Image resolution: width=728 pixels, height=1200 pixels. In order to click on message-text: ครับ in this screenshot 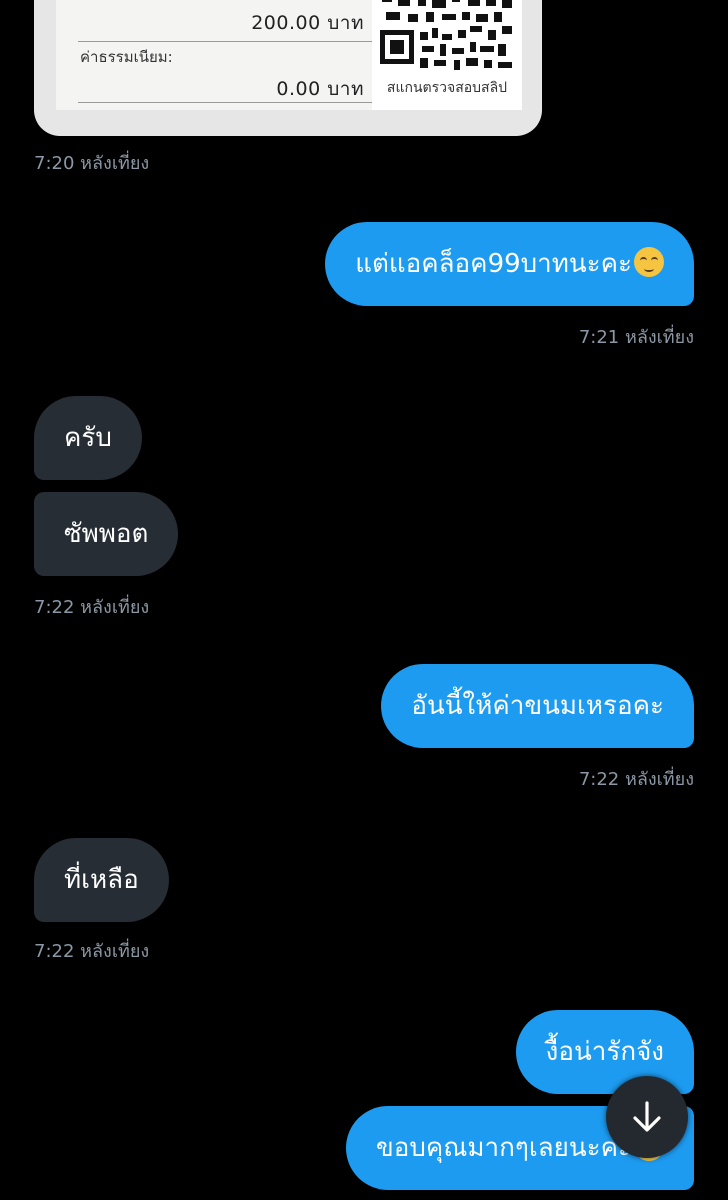, I will do `click(88, 438)`.